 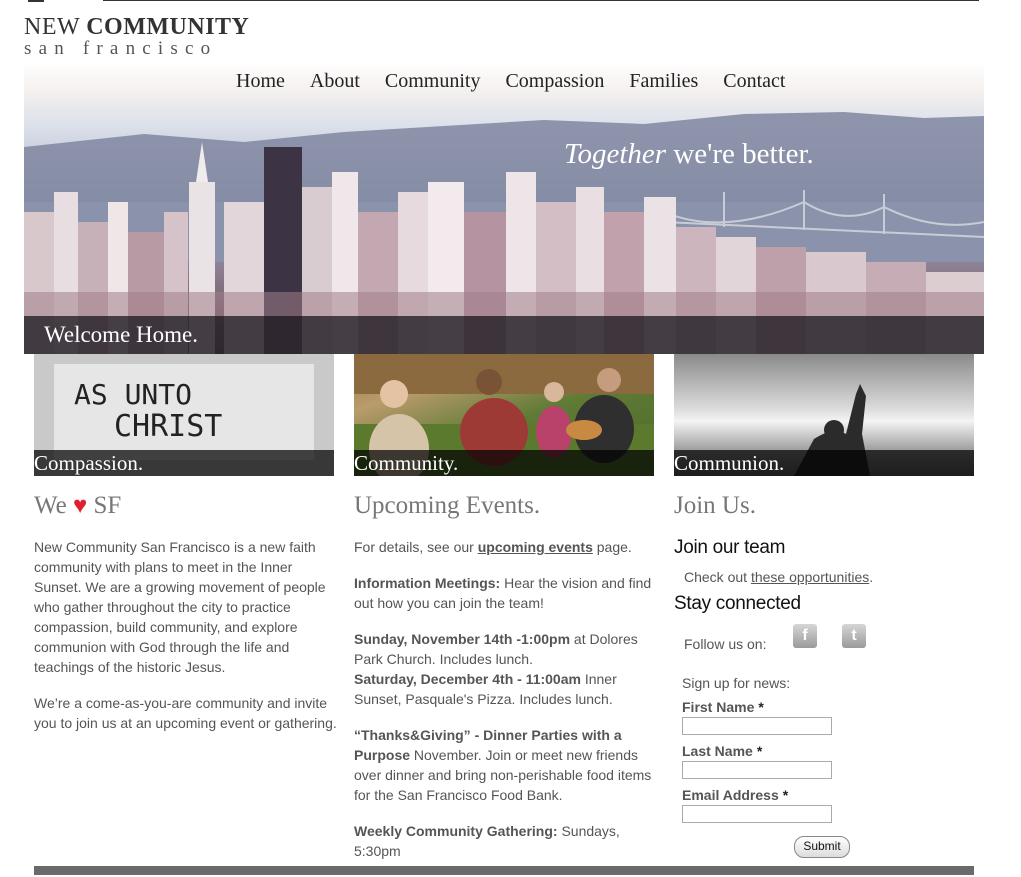 What do you see at coordinates (822, 847) in the screenshot?
I see `submit-button: Submit` at bounding box center [822, 847].